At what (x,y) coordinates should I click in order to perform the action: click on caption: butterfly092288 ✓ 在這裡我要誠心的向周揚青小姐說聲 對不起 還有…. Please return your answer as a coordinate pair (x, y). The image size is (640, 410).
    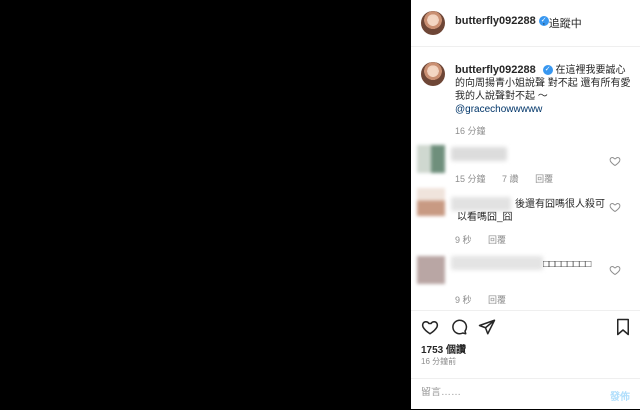
    Looking at the image, I should click on (544, 90).